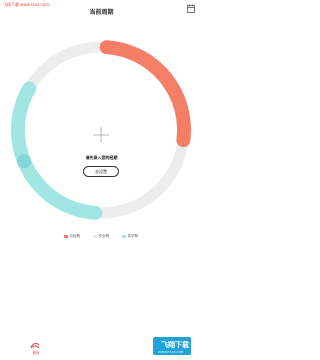  Describe the element at coordinates (75, 236) in the screenshot. I see `legend-label-menstrual: 月经期` at that location.